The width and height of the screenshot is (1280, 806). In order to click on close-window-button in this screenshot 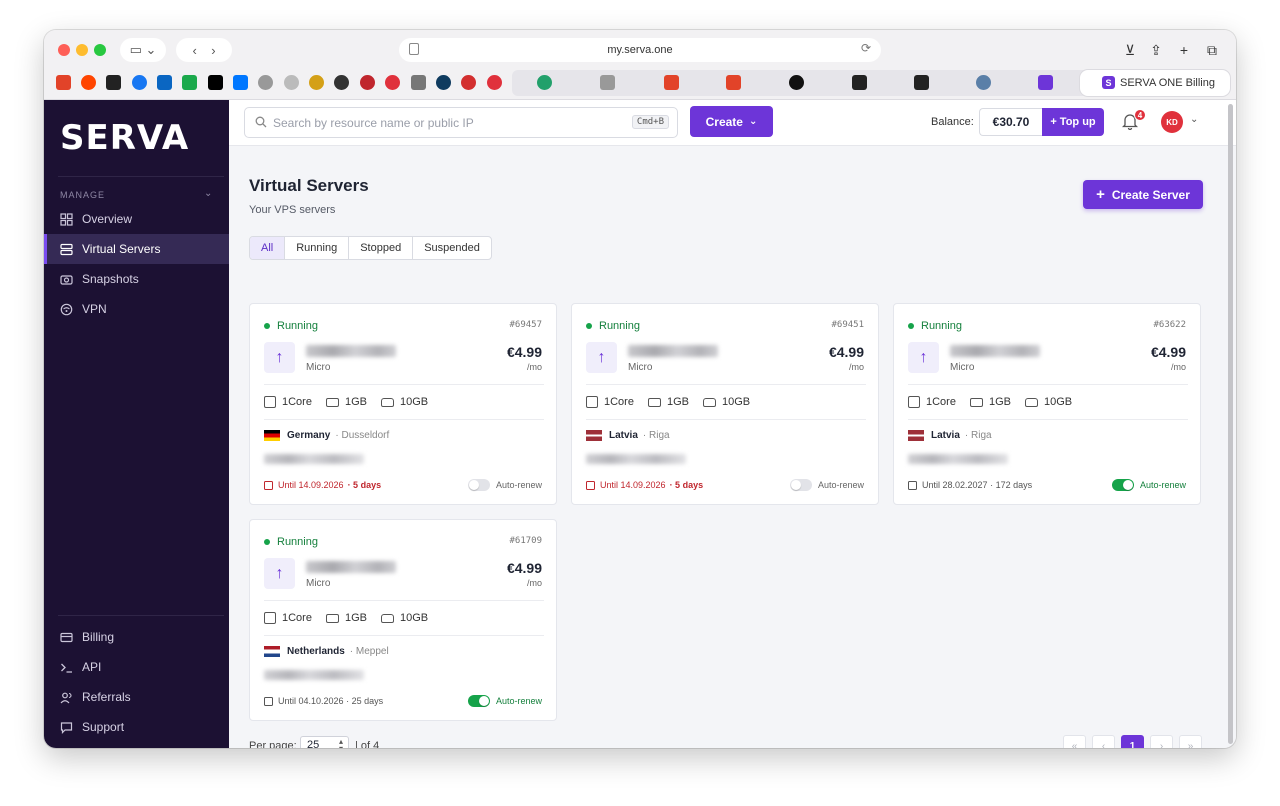, I will do `click(64, 50)`.